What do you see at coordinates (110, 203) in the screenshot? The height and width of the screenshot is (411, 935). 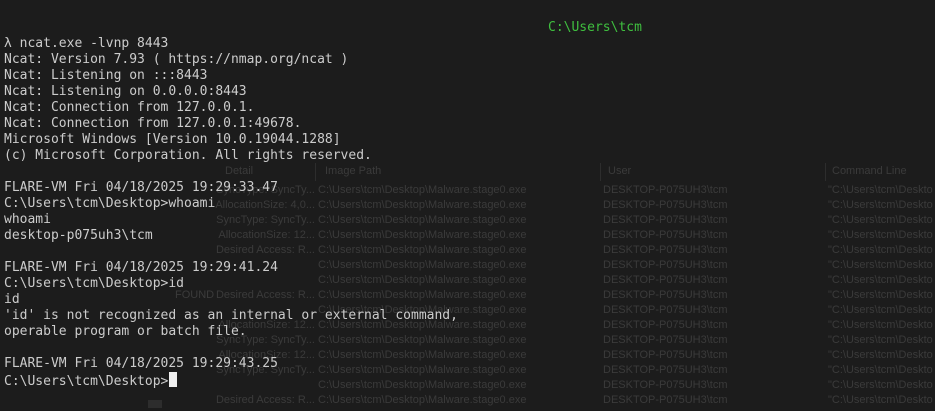 I see `terminal-line: C:\Users\tcm\Desktop>whoami` at bounding box center [110, 203].